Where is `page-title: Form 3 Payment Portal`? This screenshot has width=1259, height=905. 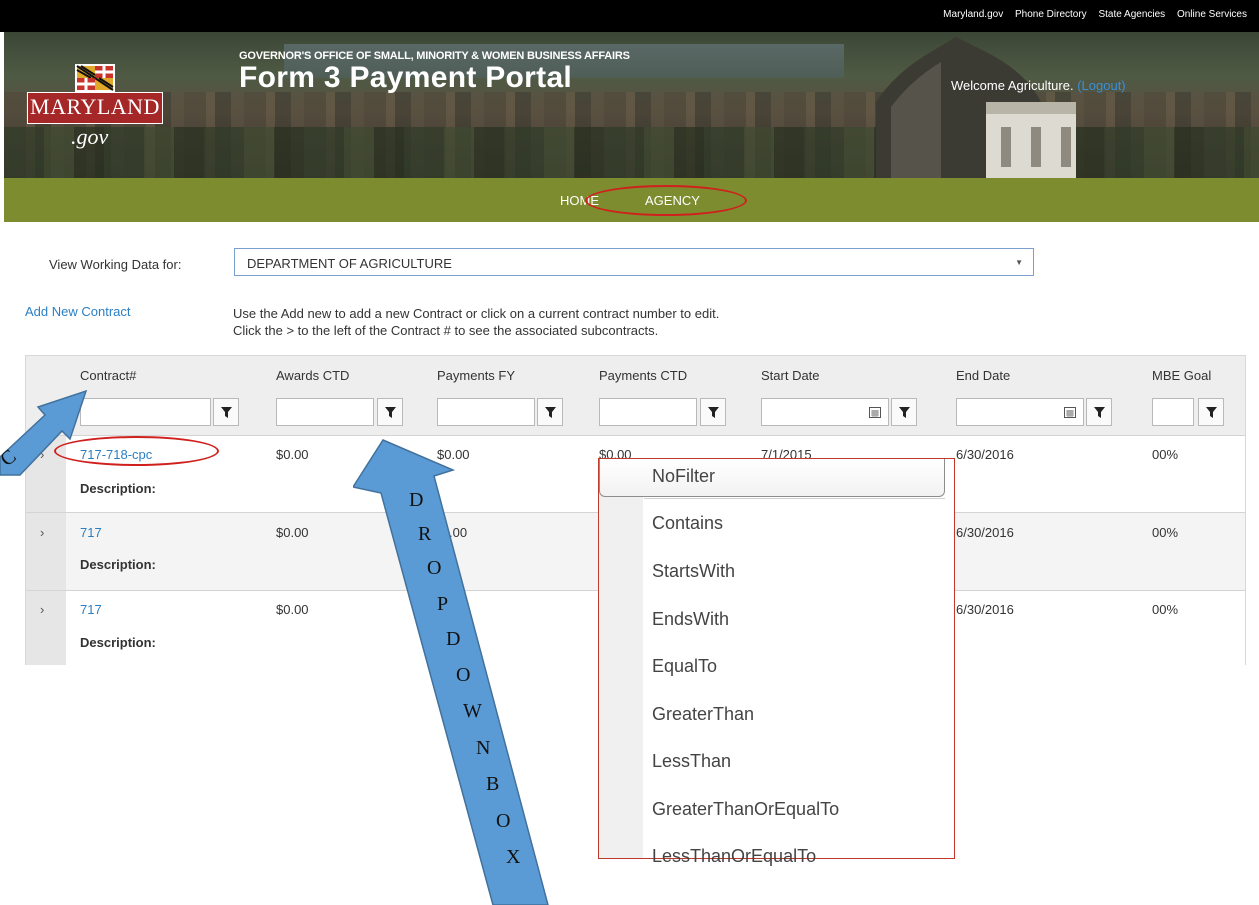 page-title: Form 3 Payment Portal is located at coordinates (406, 77).